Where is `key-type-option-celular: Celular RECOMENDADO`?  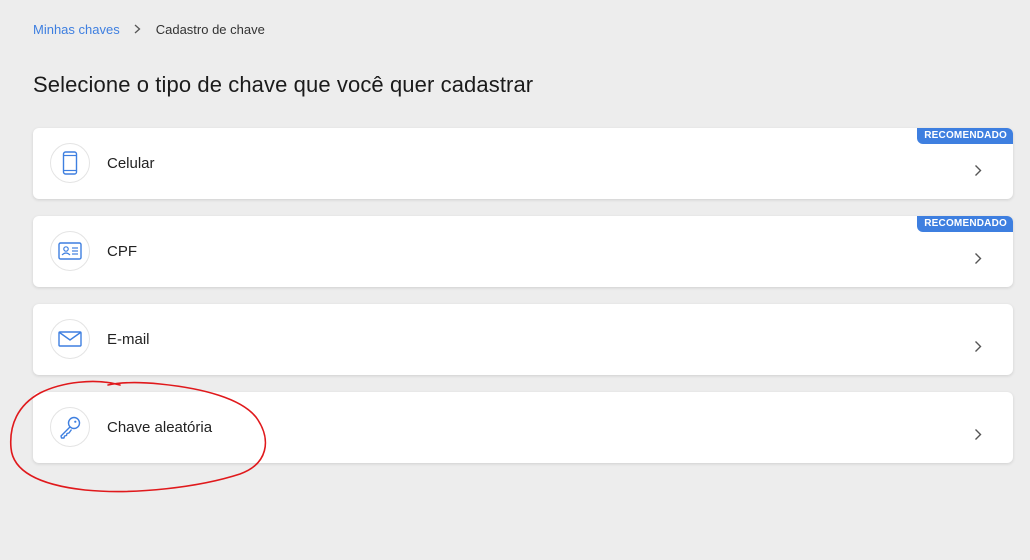
key-type-option-celular: Celular RECOMENDADO is located at coordinates (523, 163).